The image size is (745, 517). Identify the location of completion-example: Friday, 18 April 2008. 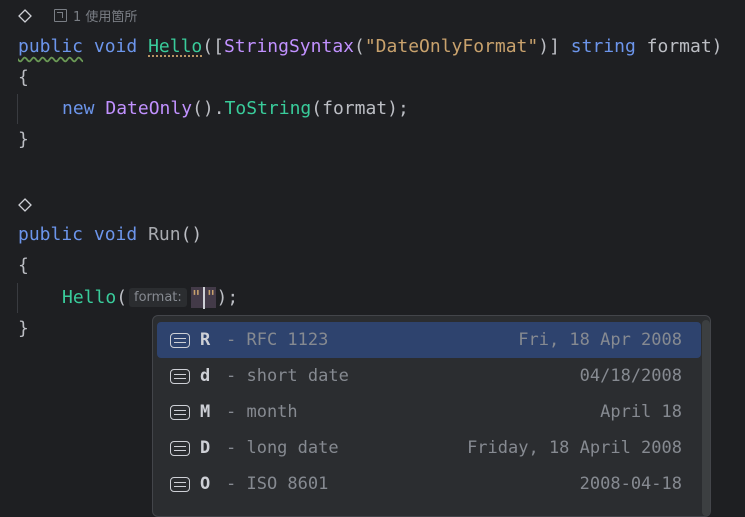
(574, 448).